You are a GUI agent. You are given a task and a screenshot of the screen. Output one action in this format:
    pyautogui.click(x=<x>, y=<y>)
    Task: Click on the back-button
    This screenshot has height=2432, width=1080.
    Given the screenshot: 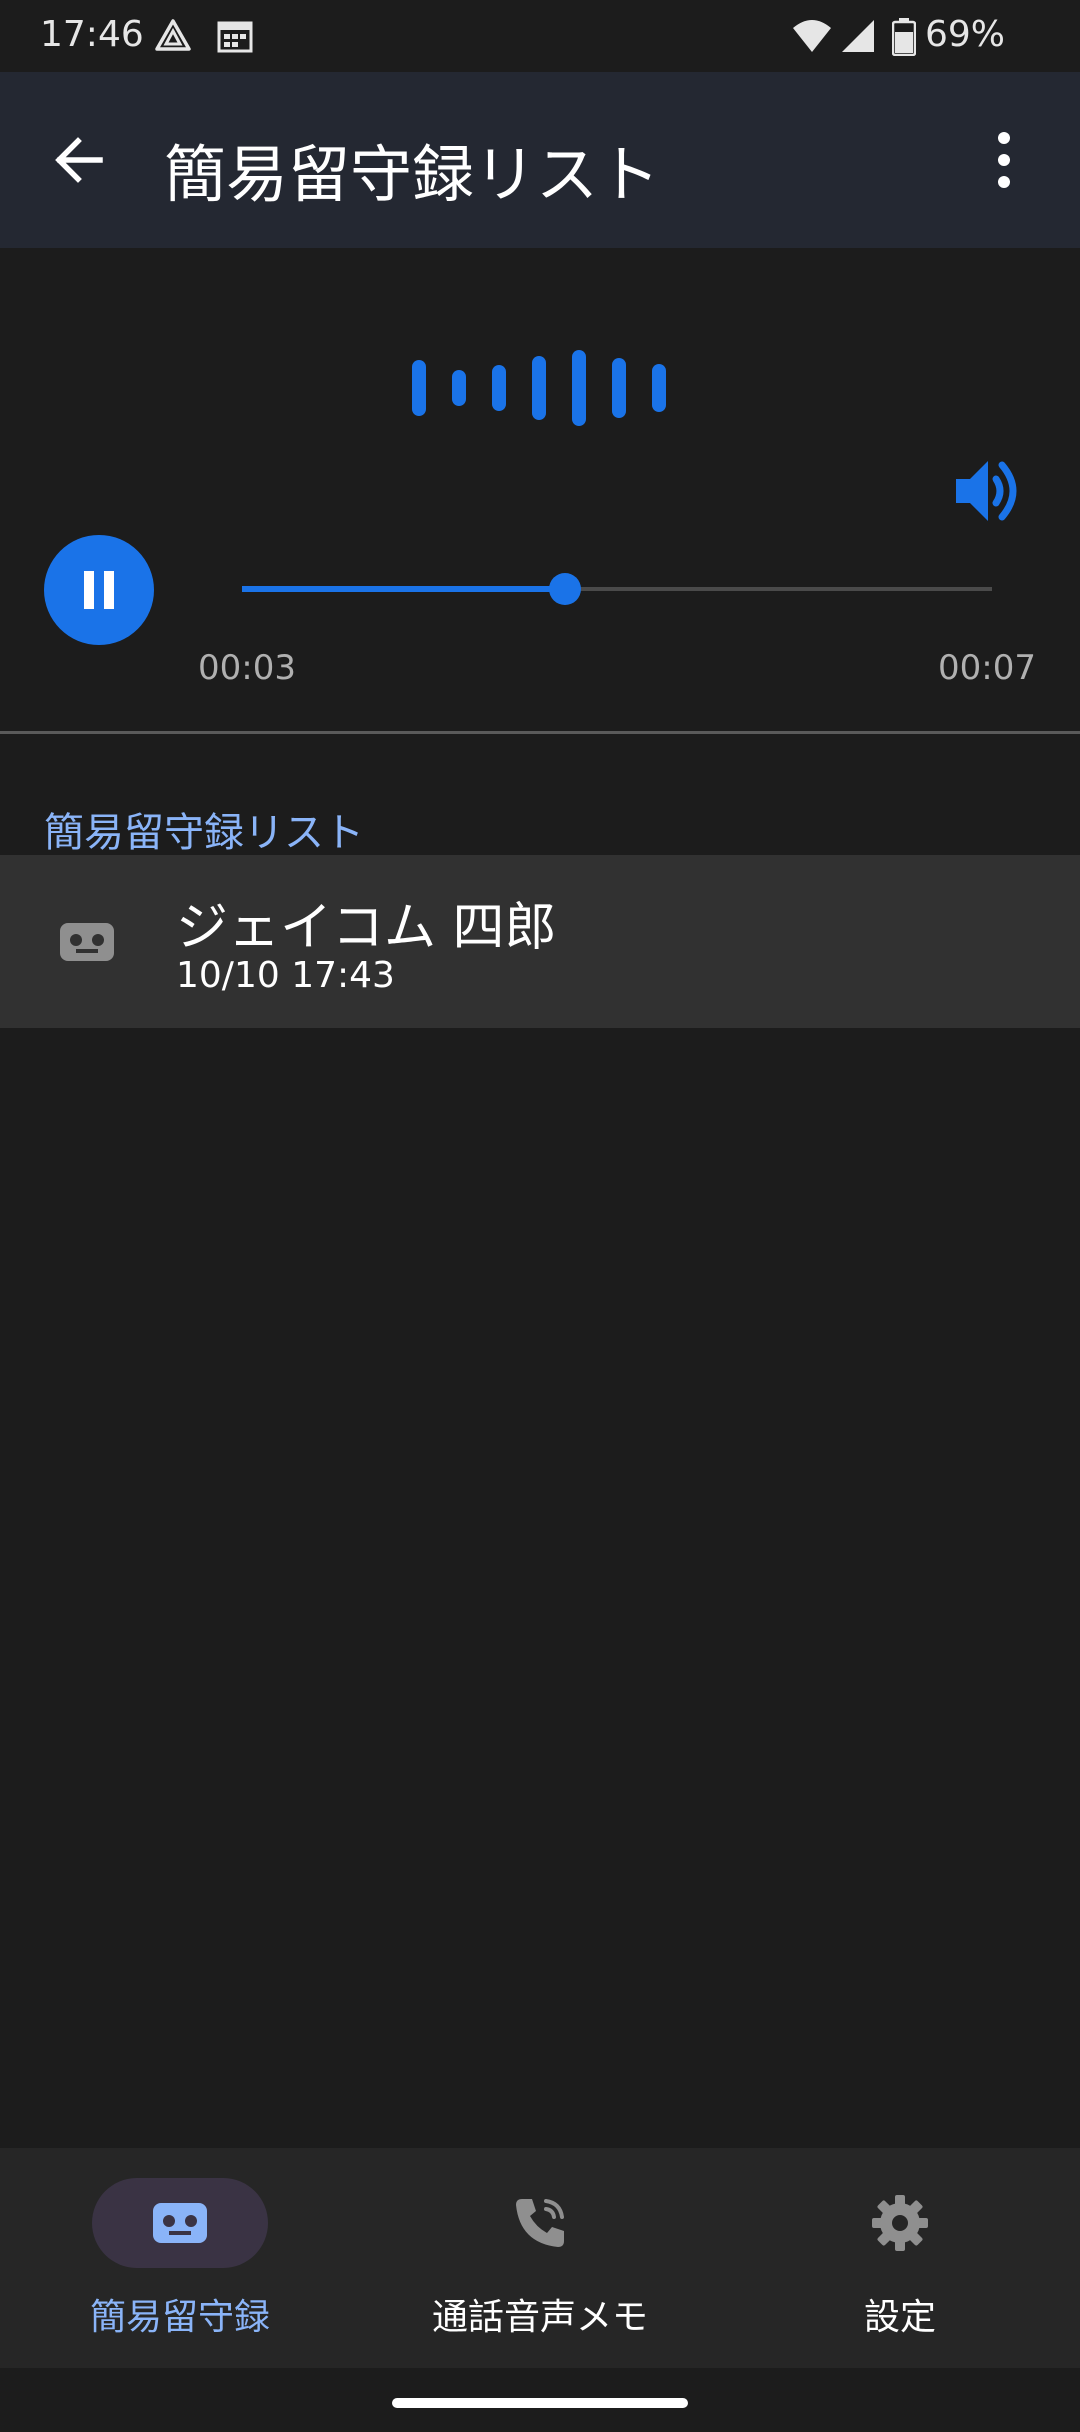 What is the action you would take?
    pyautogui.click(x=80, y=160)
    